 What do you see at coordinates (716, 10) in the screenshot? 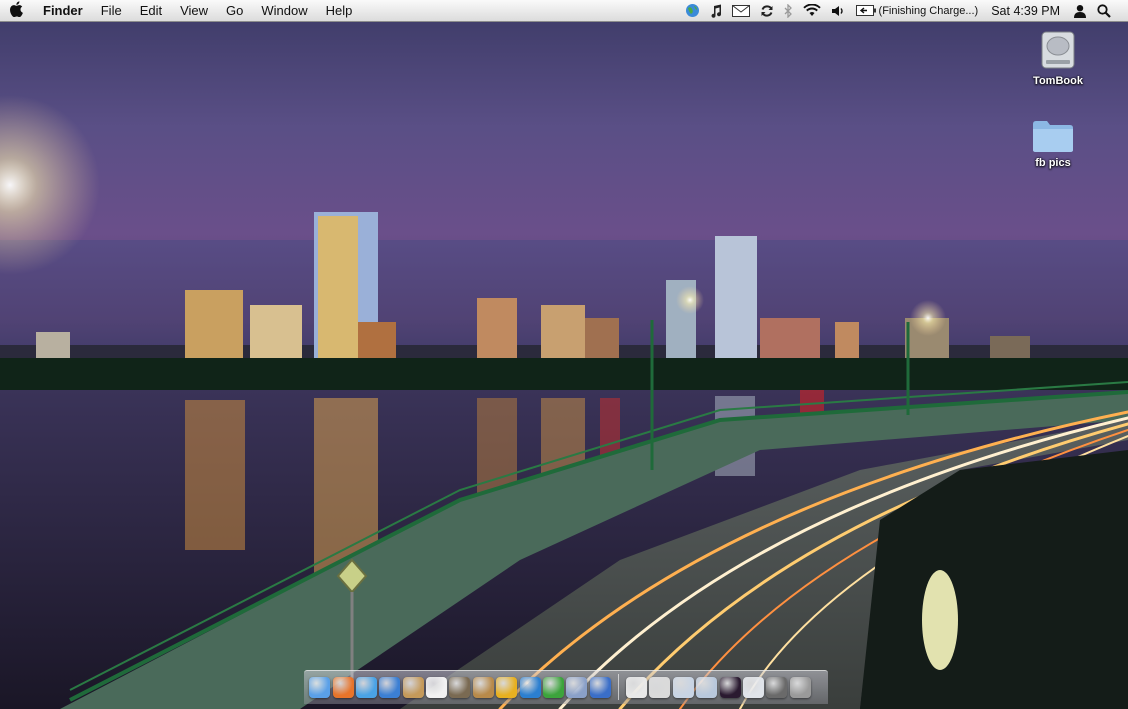
I see `music-note-icon` at bounding box center [716, 10].